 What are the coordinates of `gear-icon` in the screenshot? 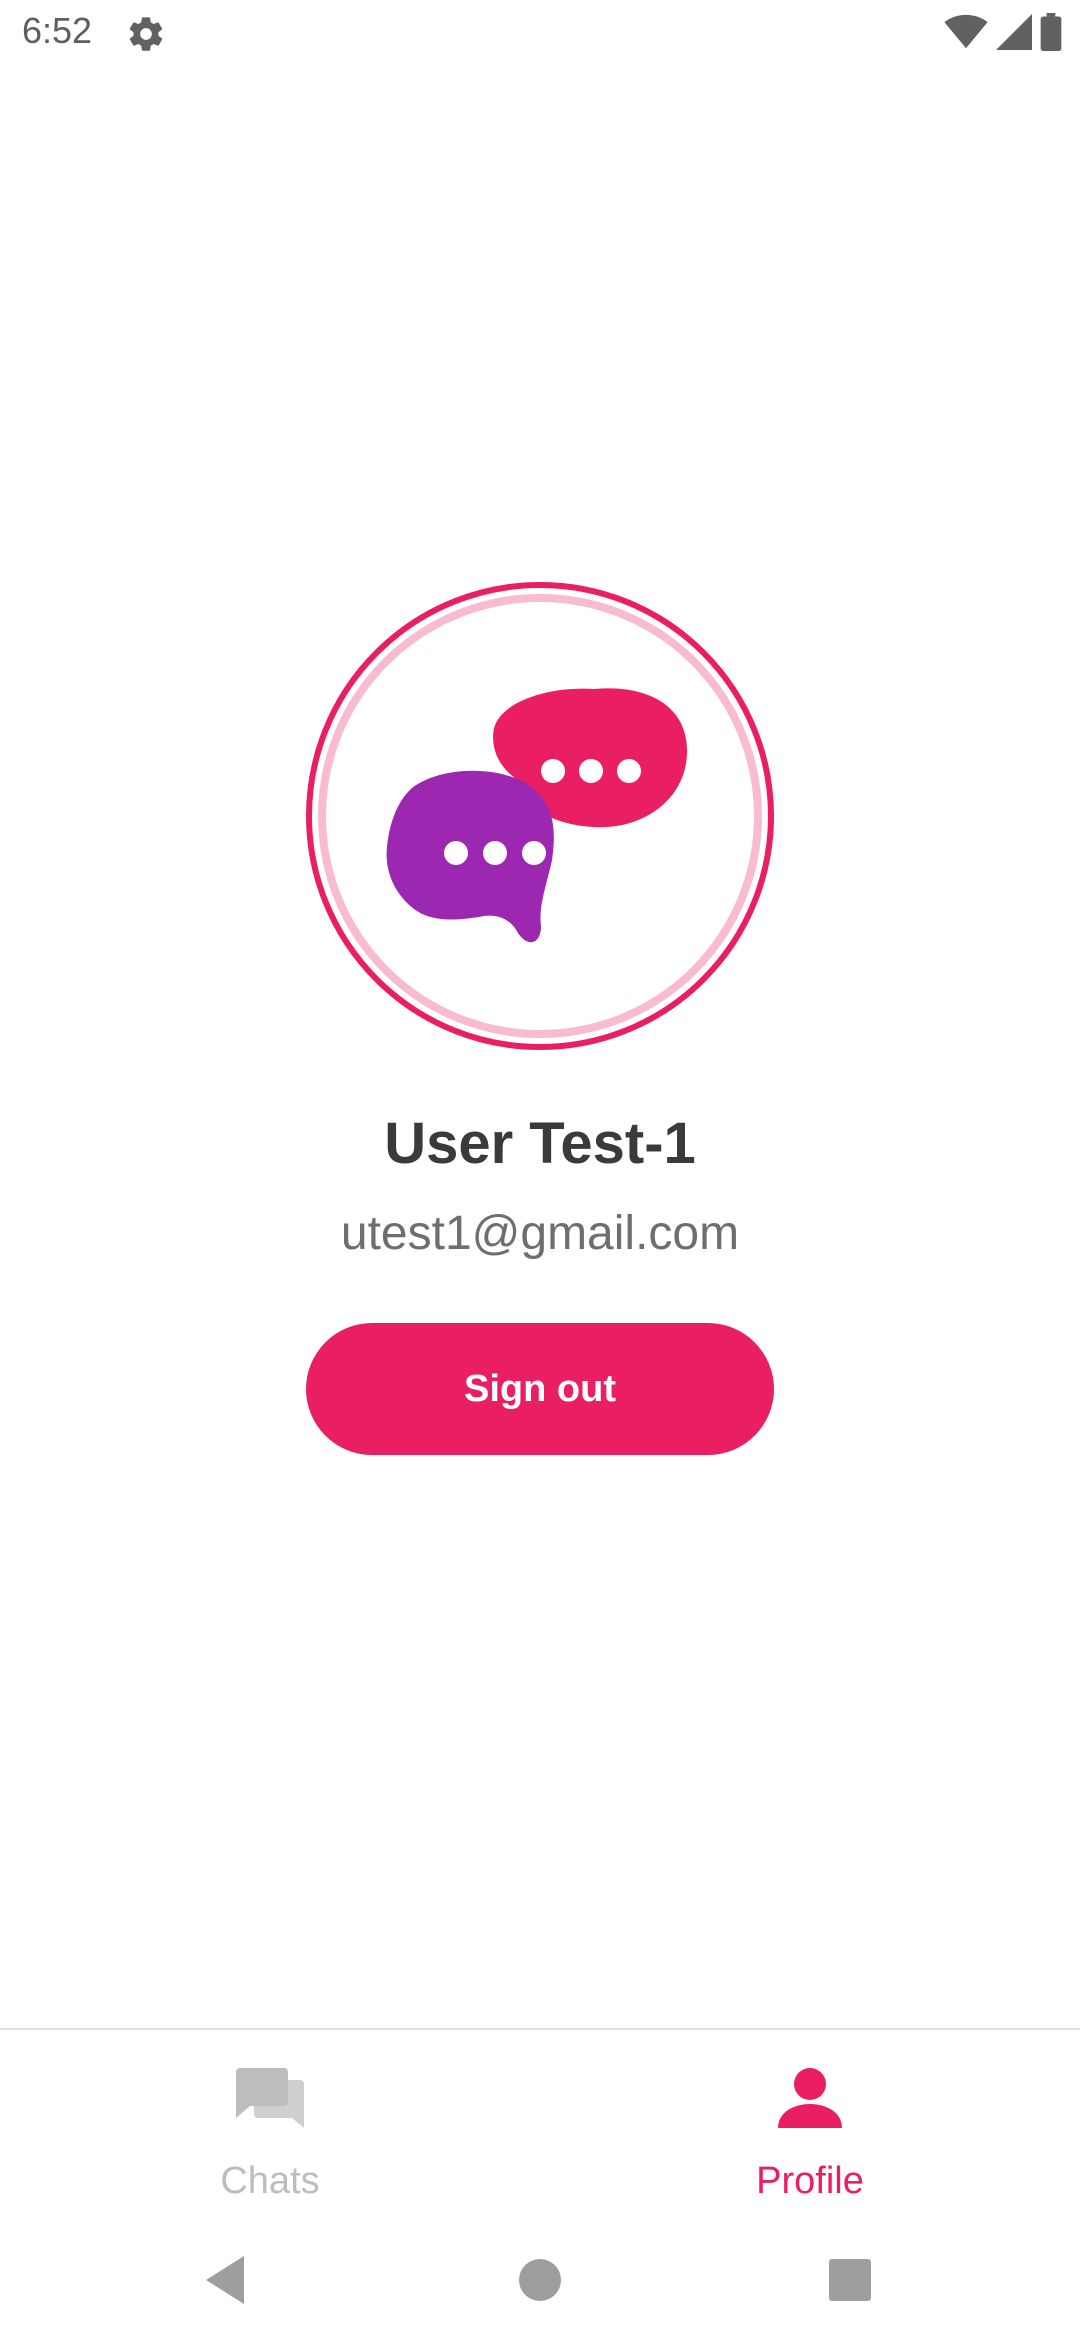 It's located at (146, 34).